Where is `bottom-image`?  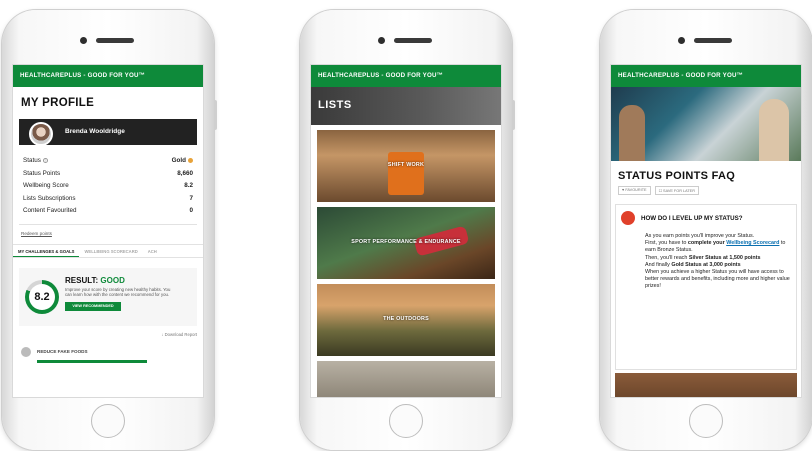 bottom-image is located at coordinates (706, 385).